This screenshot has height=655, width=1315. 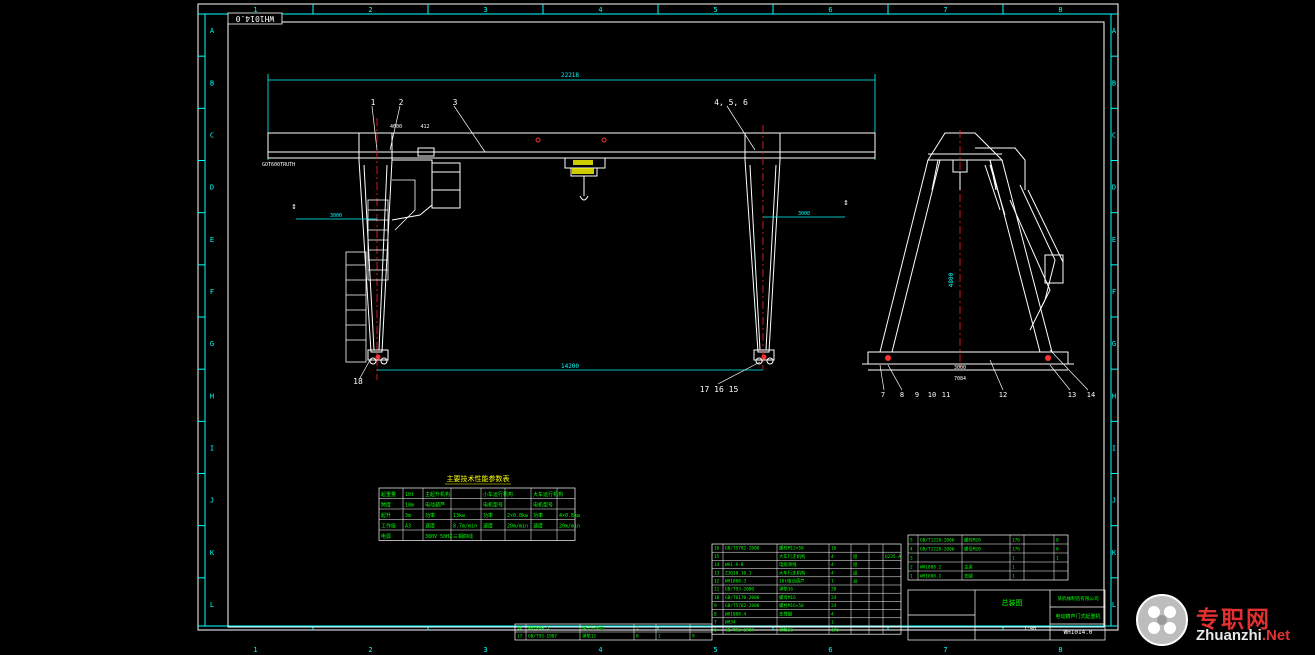 What do you see at coordinates (792, 572) in the screenshot?
I see `table-cell: 大车行走机构` at bounding box center [792, 572].